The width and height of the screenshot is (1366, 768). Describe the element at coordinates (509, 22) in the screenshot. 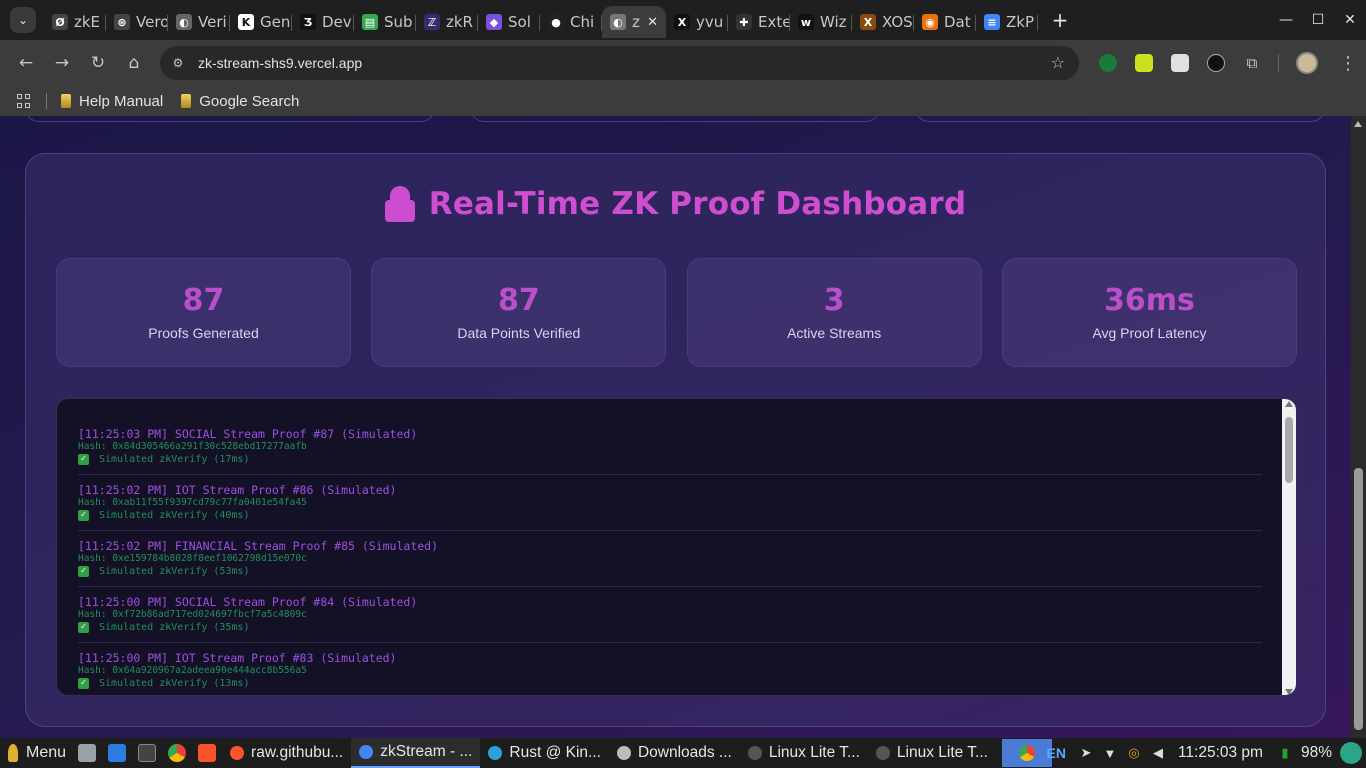

I see `browser-tab: ◆ Sol` at that location.